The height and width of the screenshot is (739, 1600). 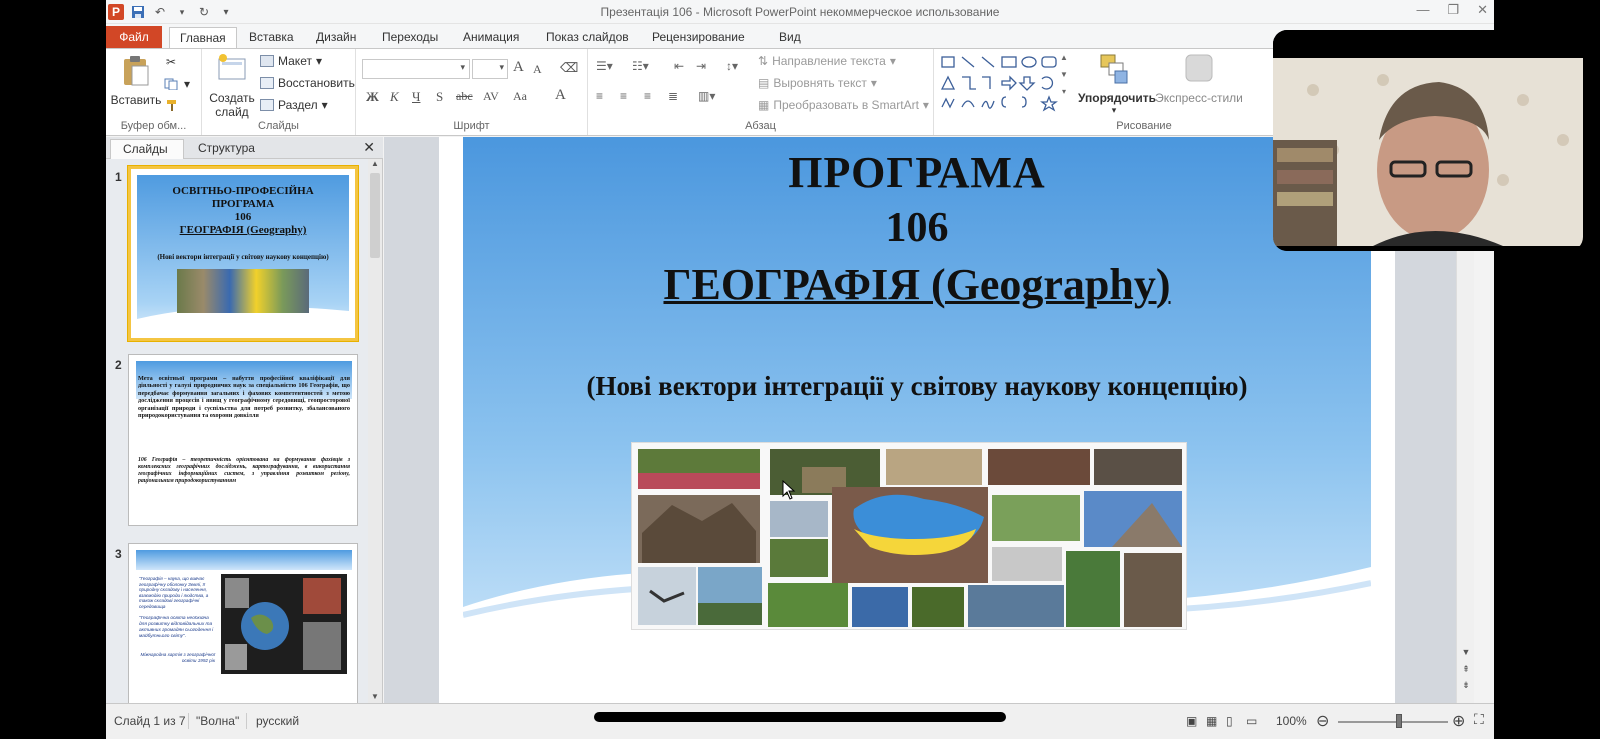 What do you see at coordinates (640, 66) in the screenshot?
I see `numbering-icon: ☷▾` at bounding box center [640, 66].